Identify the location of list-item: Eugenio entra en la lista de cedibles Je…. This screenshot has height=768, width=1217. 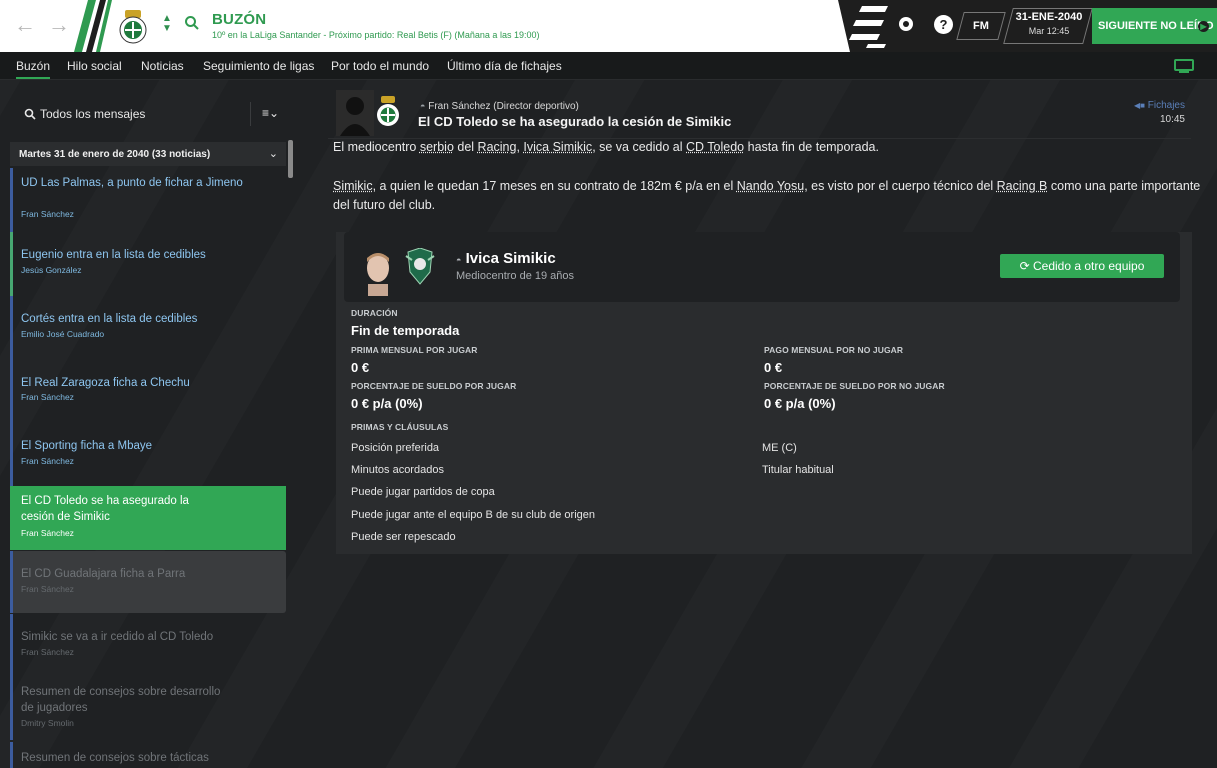
(148, 264).